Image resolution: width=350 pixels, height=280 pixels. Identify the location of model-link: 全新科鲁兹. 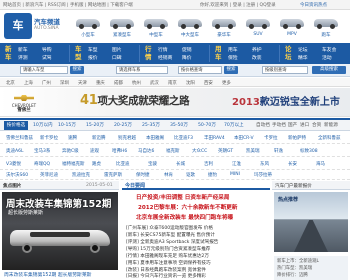
(329, 138).